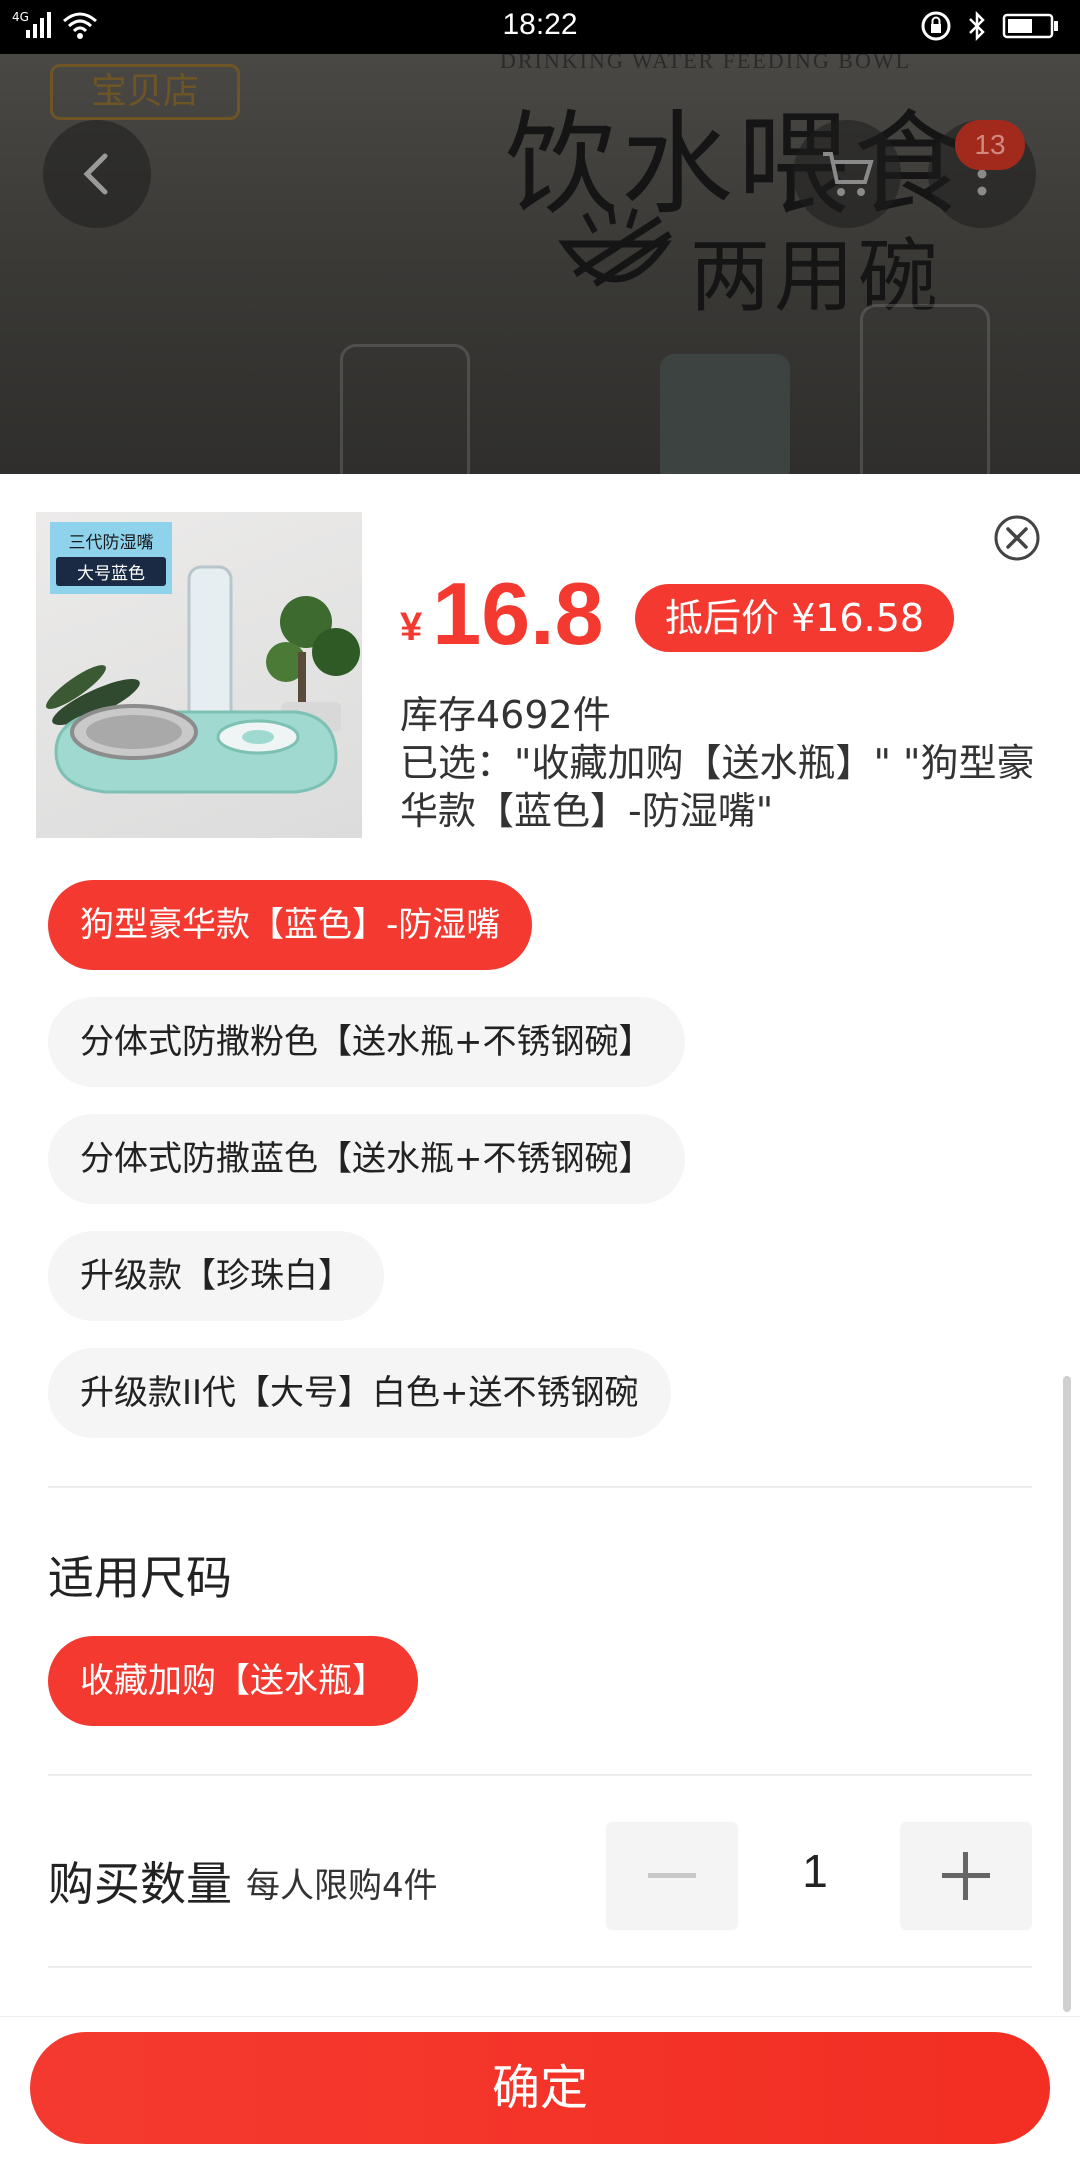 The height and width of the screenshot is (2160, 1080). I want to click on close-circle-icon, so click(1017, 538).